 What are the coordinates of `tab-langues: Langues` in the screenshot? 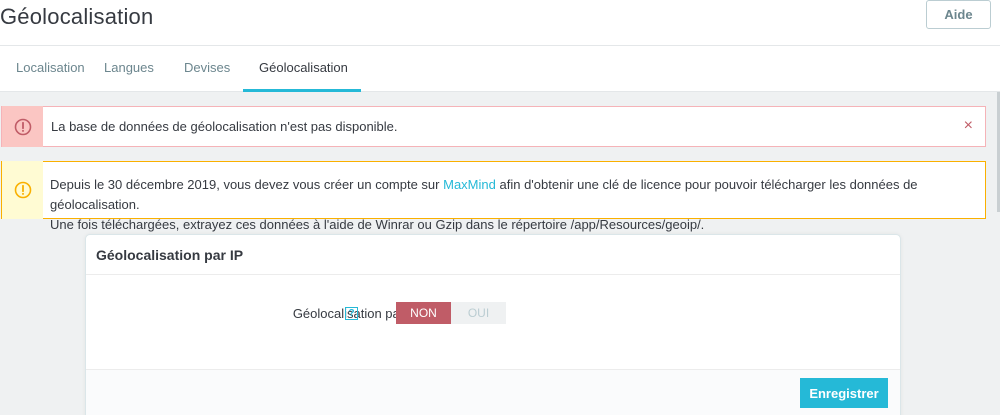 It's located at (129, 69).